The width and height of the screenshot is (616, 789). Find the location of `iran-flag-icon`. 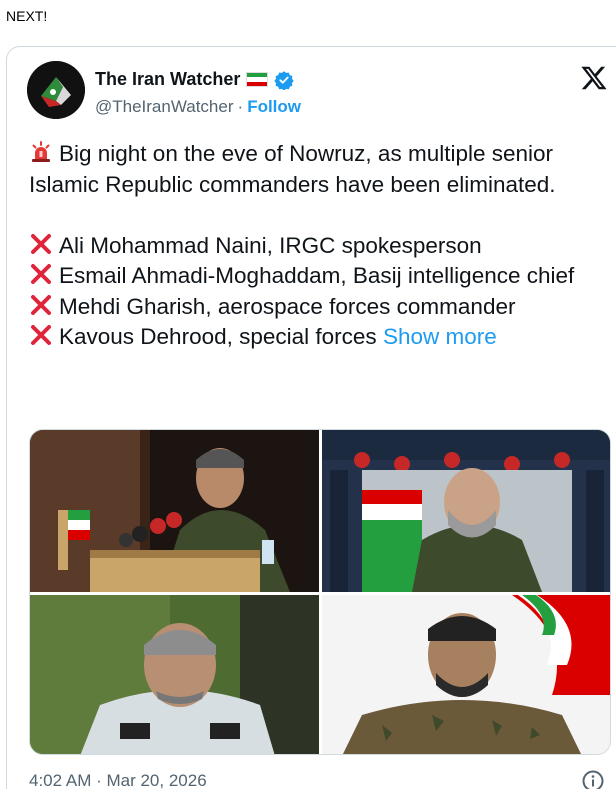

iran-flag-icon is located at coordinates (257, 79).